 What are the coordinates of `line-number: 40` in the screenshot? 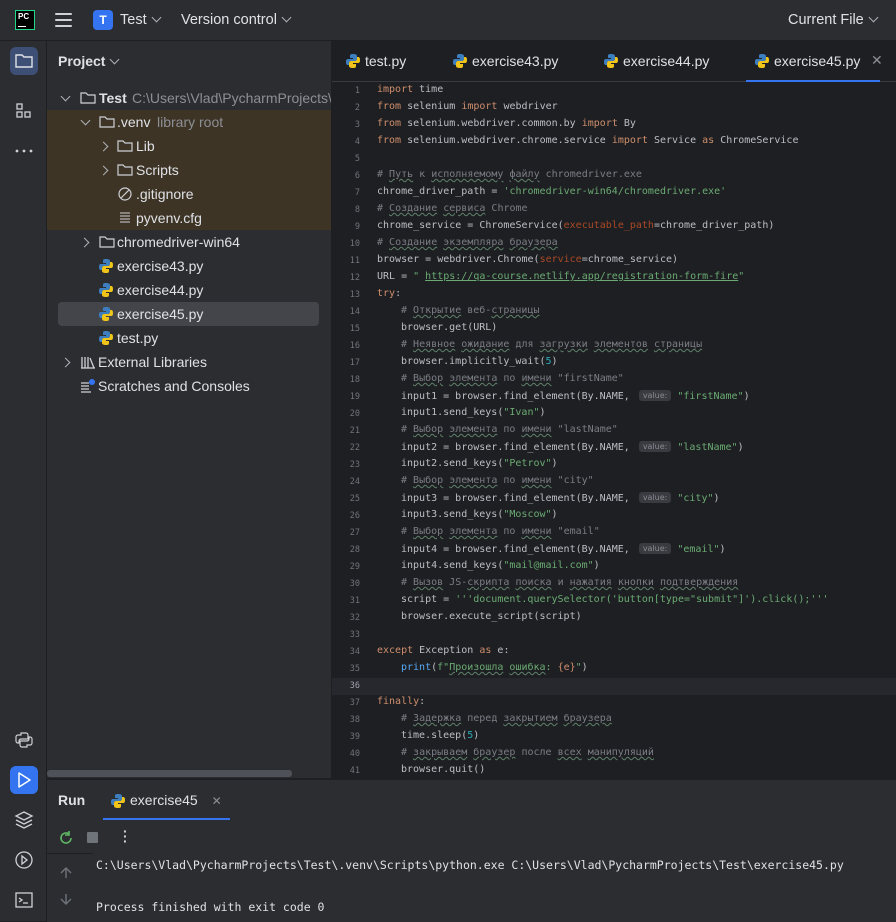 It's located at (354, 754).